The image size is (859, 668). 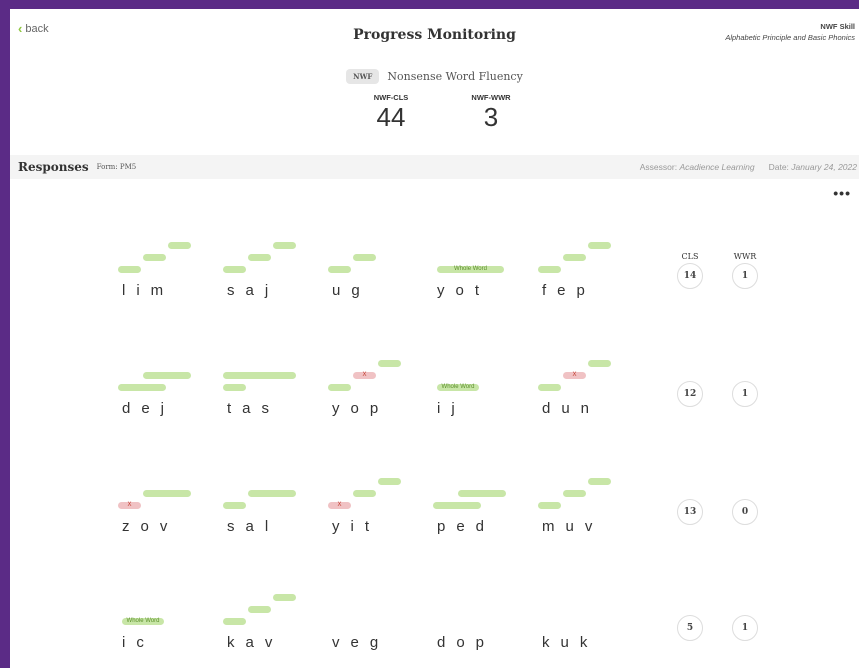 What do you see at coordinates (837, 26) in the screenshot?
I see `skill-title: NWF Skill` at bounding box center [837, 26].